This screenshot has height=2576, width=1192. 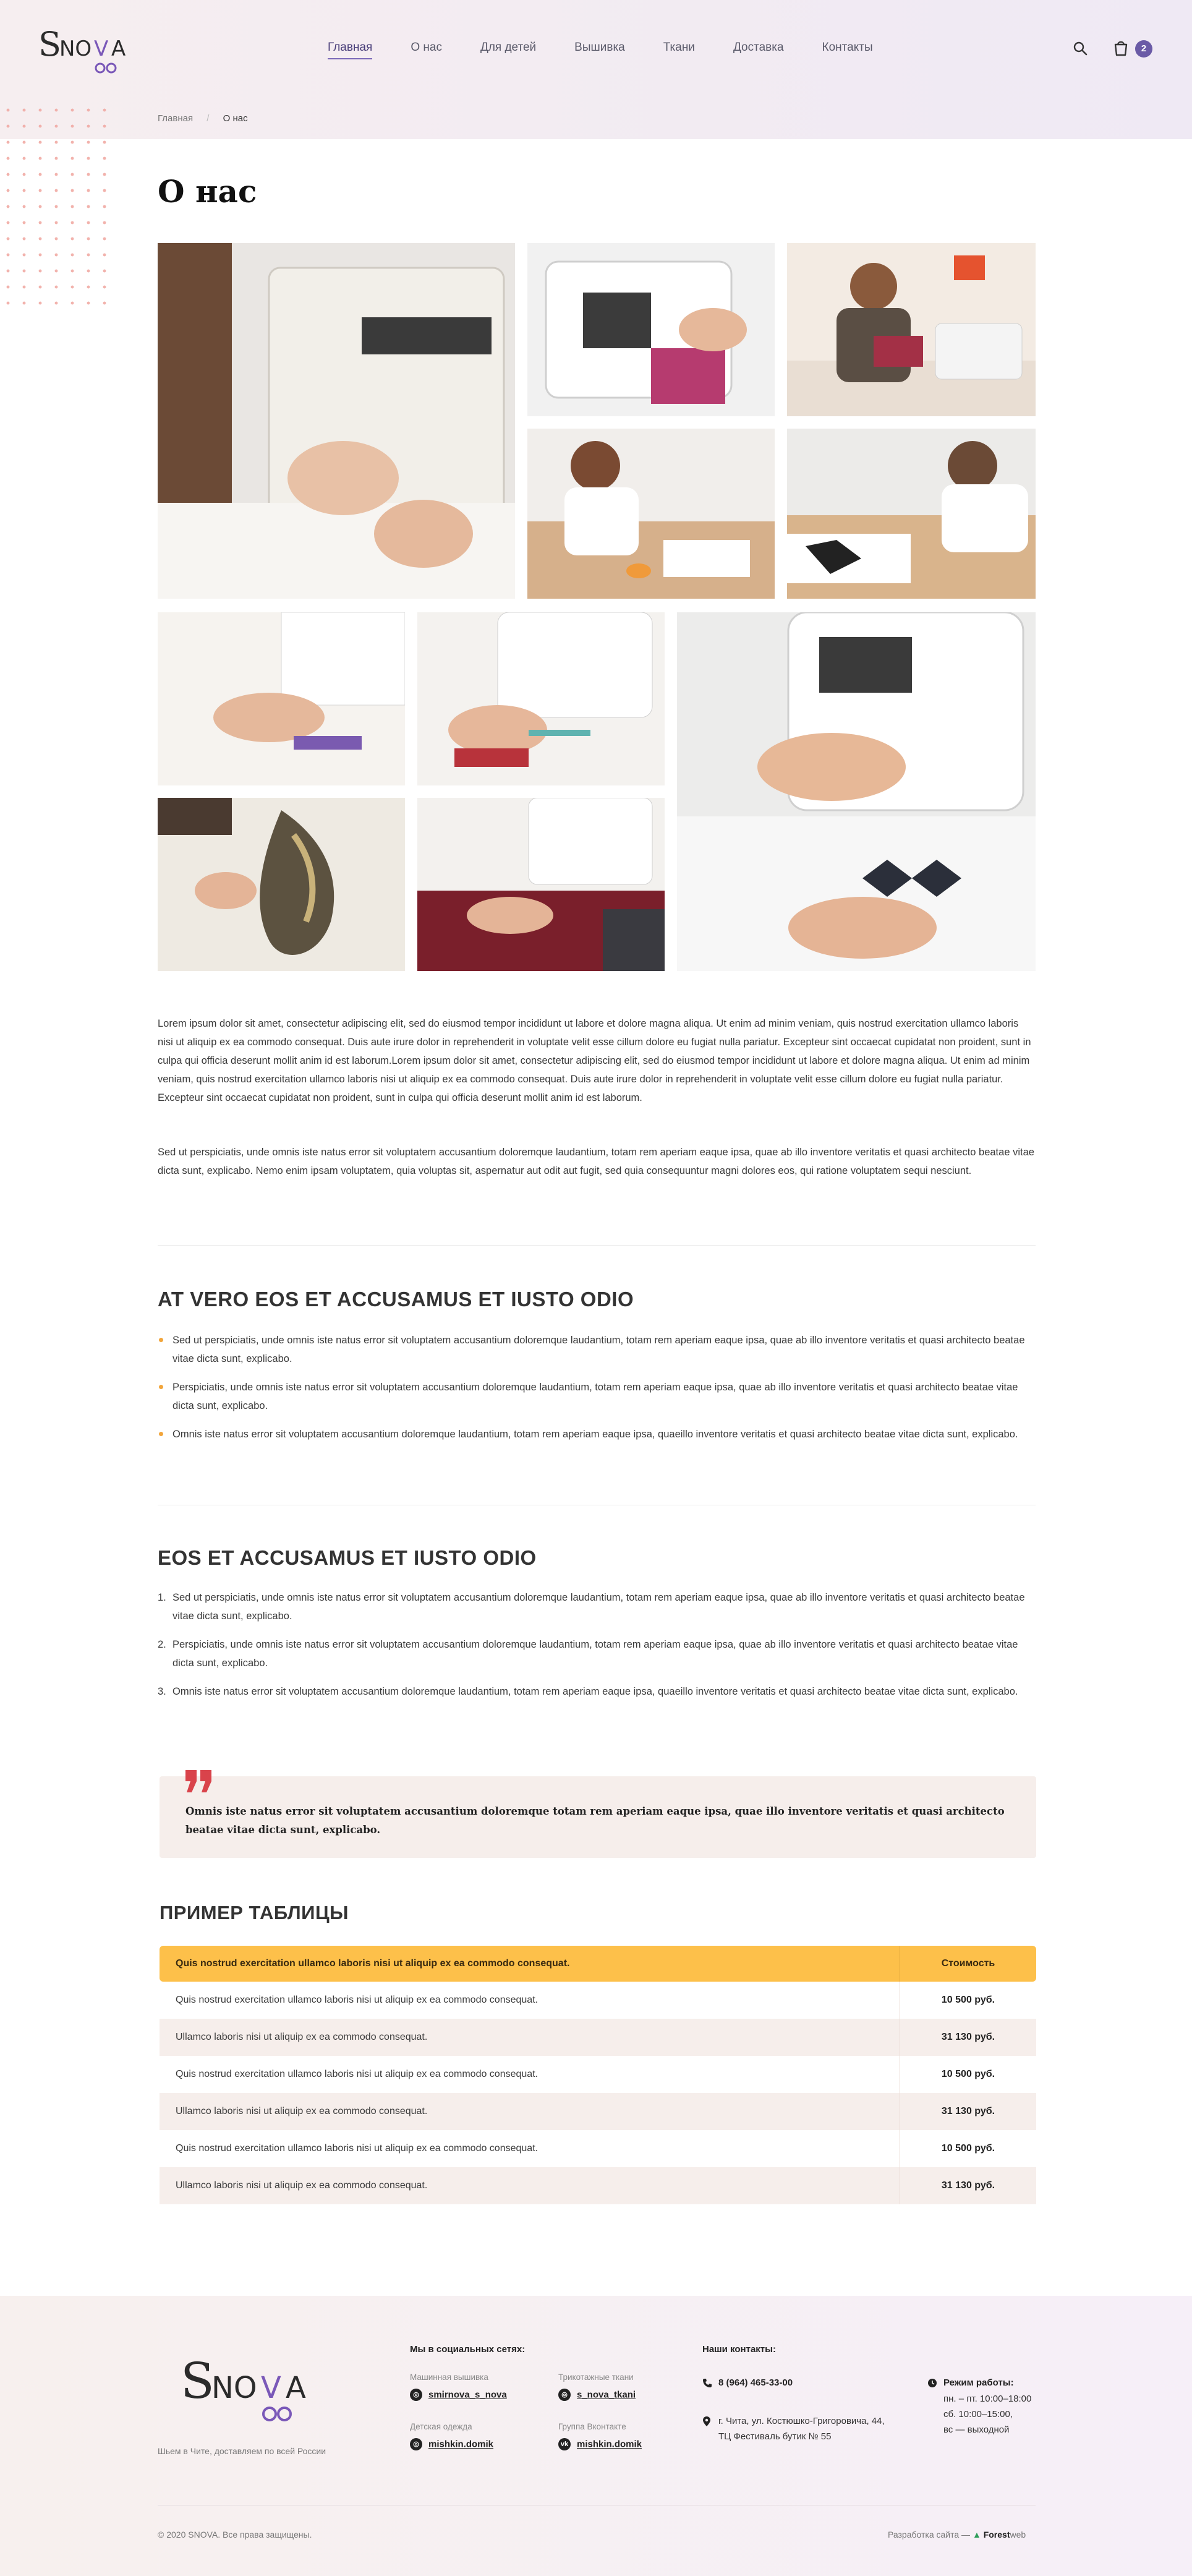 I want to click on nav-item-about: О нас, so click(x=426, y=50).